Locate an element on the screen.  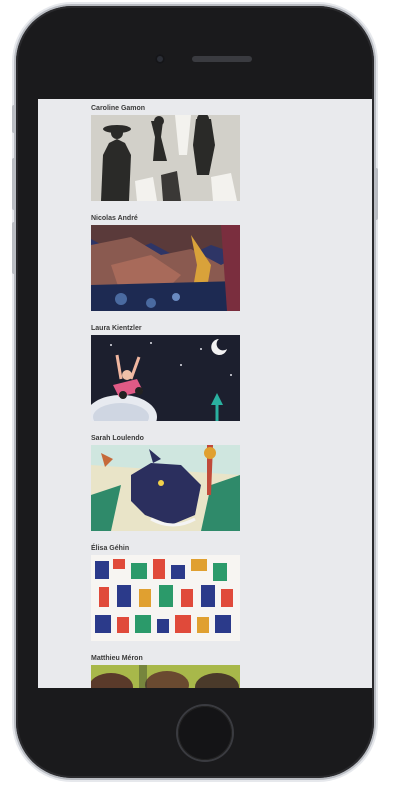
power-button is located at coordinates (376, 194).